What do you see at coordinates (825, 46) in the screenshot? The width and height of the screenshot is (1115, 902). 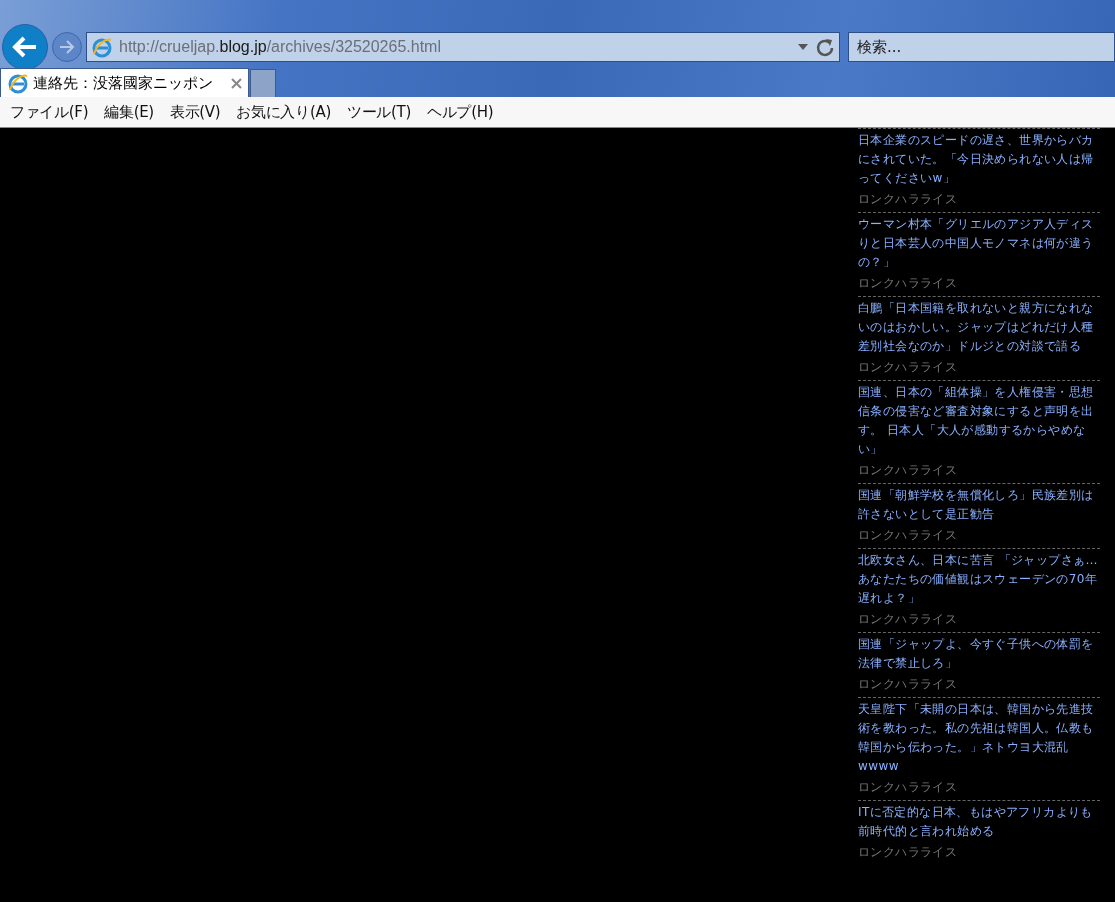 I see `refresh-icon` at bounding box center [825, 46].